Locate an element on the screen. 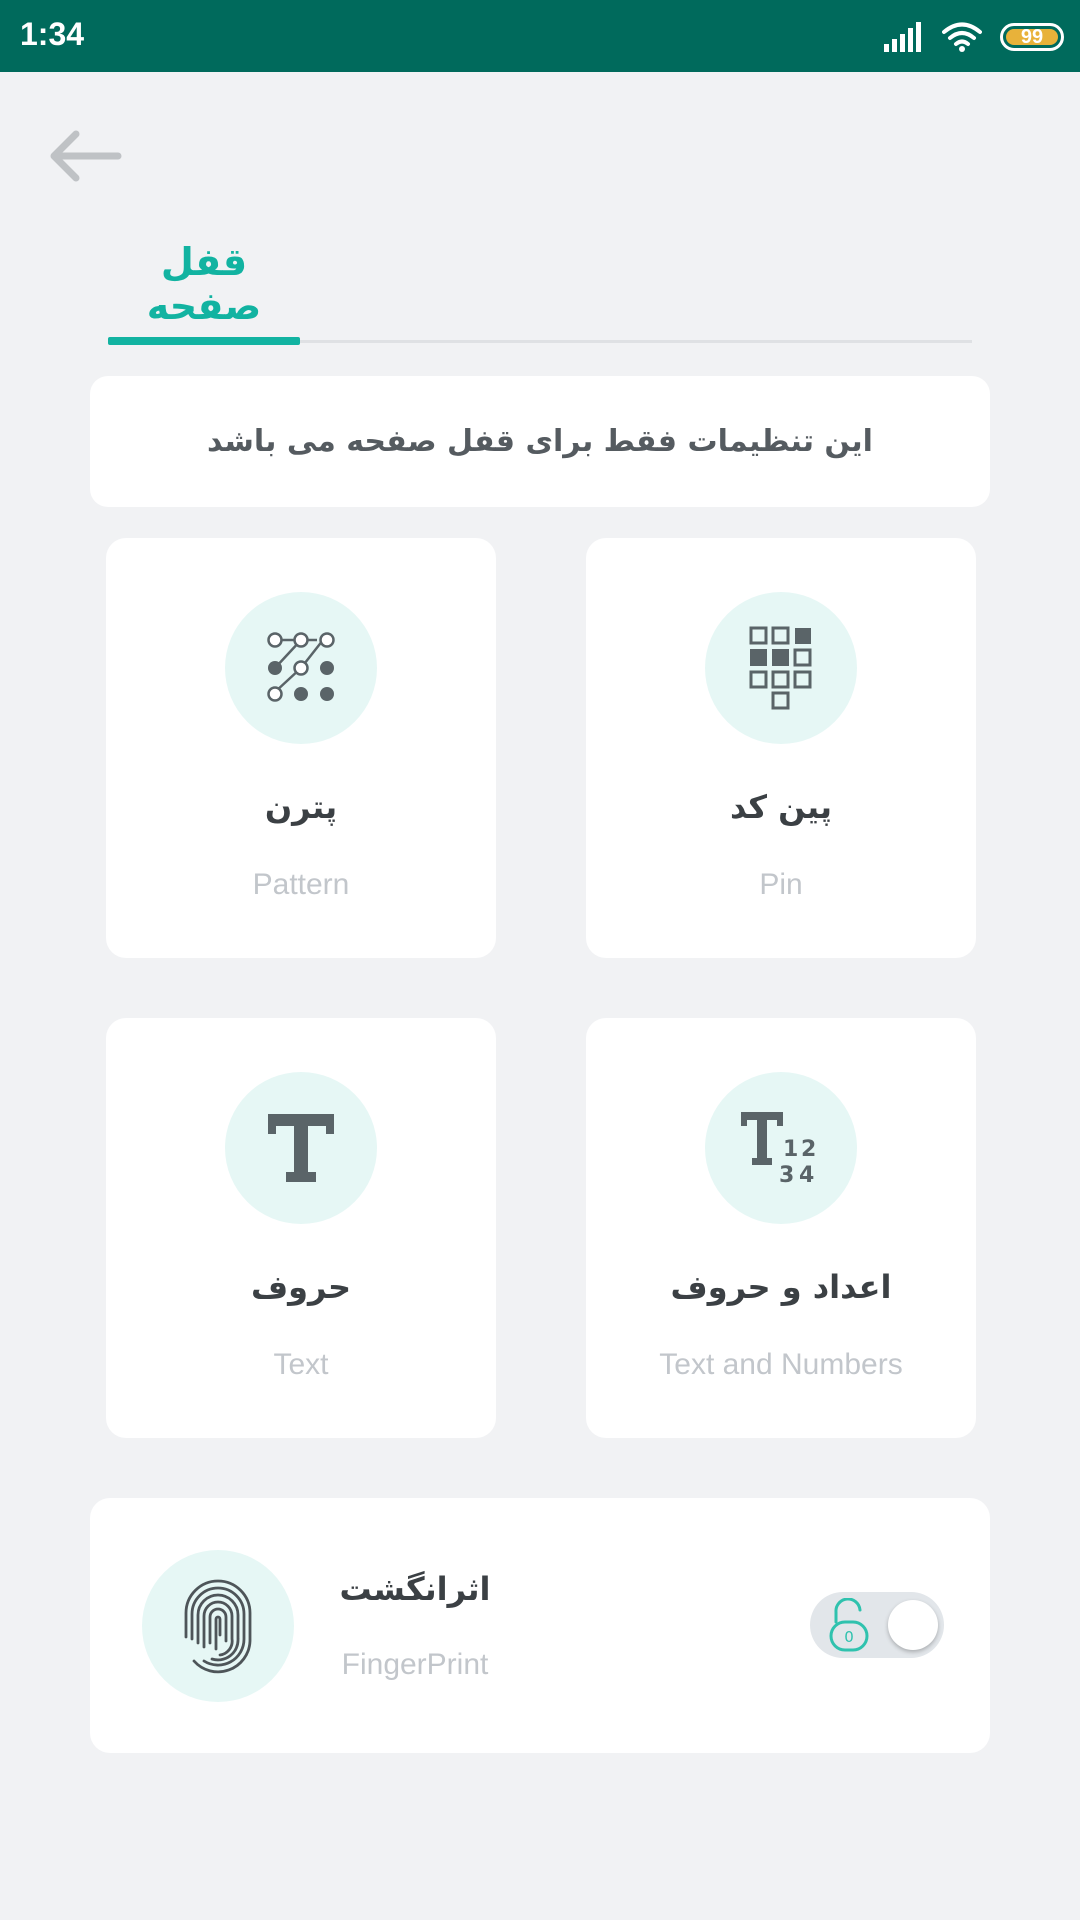 Image resolution: width=1080 pixels, height=1920 pixels. text-numbers-icon: 1 2 3 4 is located at coordinates (778, 1149).